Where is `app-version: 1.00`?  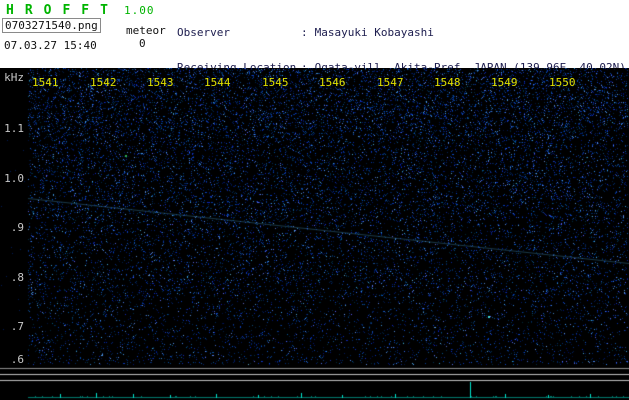 app-version: 1.00 is located at coordinates (139, 10).